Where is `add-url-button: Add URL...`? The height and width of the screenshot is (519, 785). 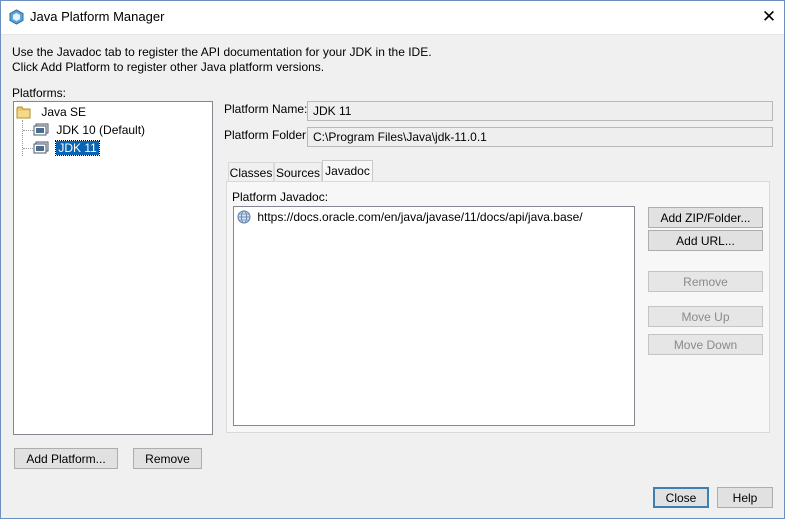
add-url-button: Add URL... is located at coordinates (705, 240).